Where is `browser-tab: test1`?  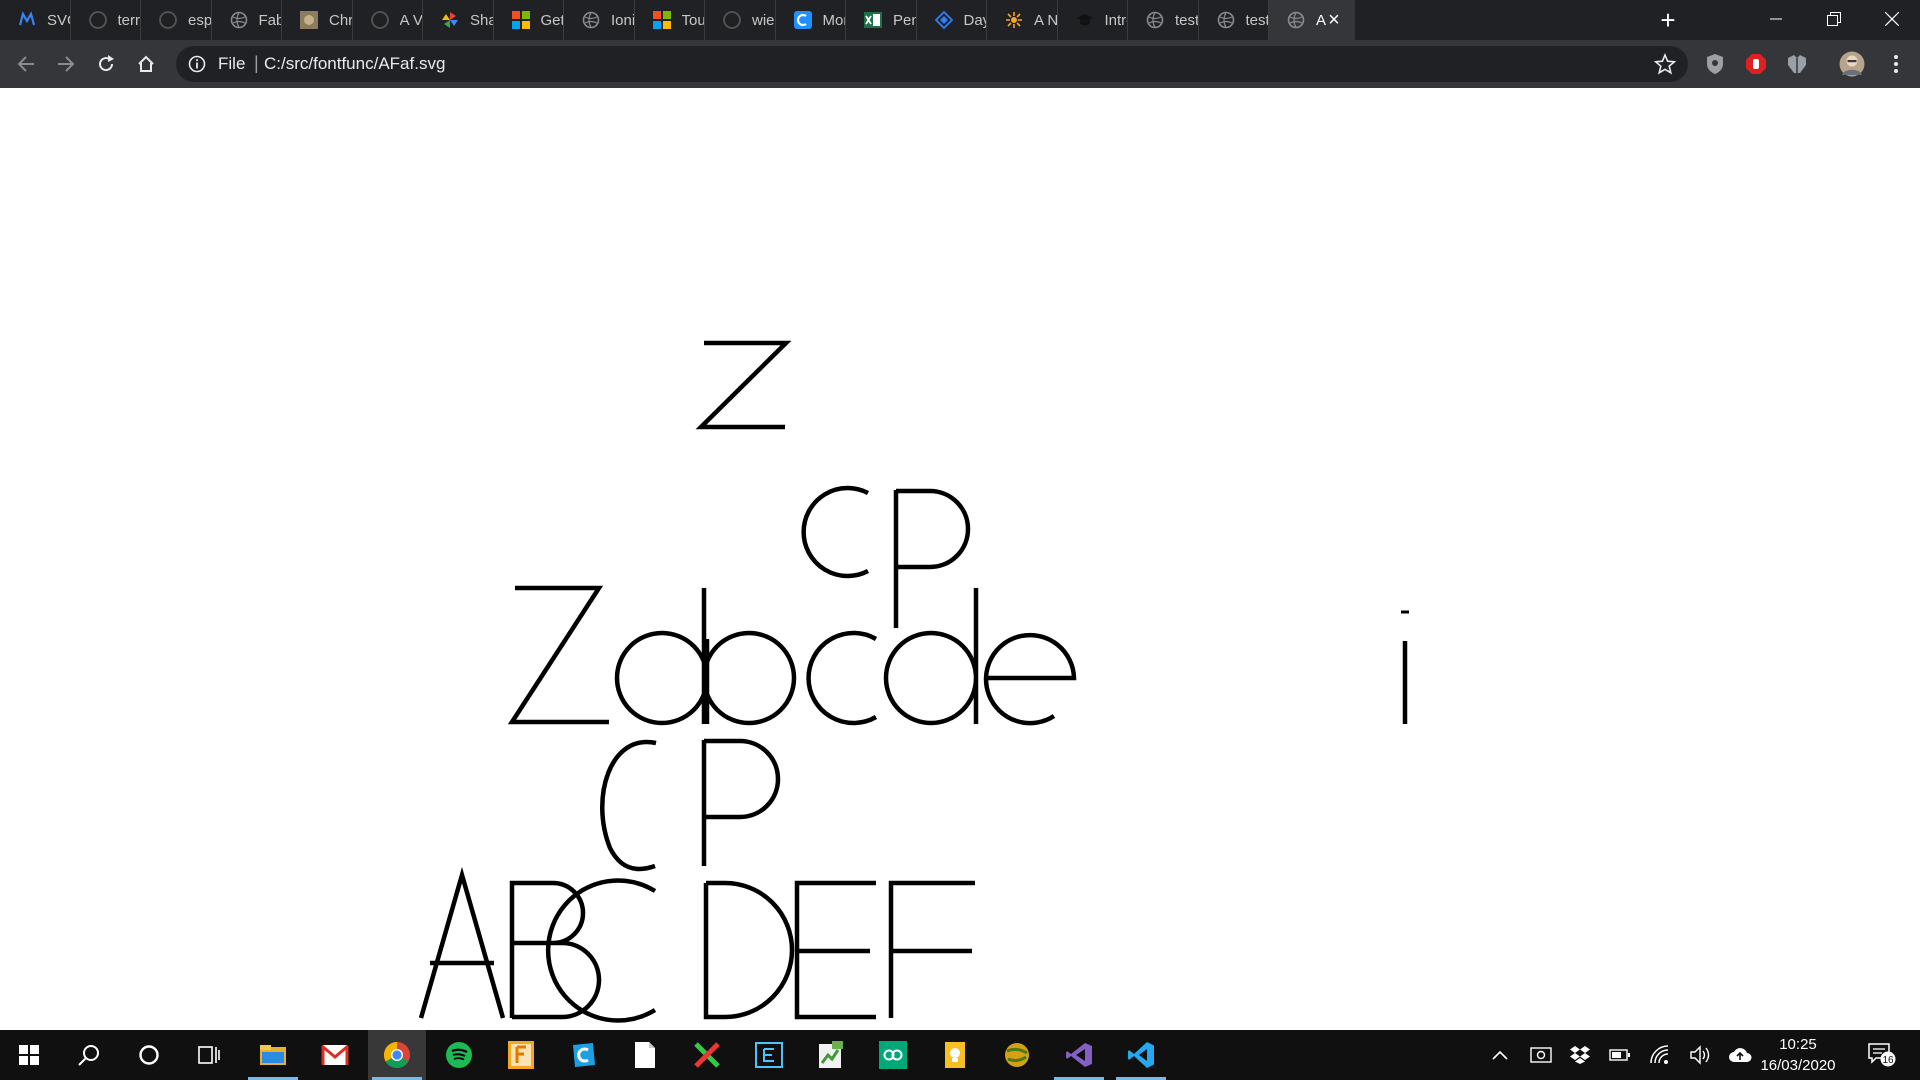 browser-tab: test1 is located at coordinates (1234, 20).